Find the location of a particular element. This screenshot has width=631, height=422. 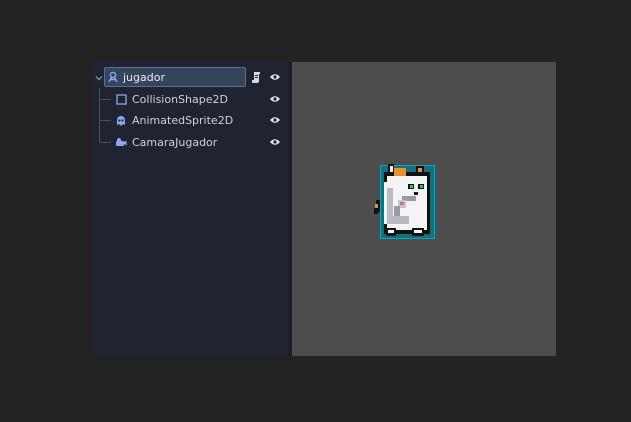

chevron-down-icon is located at coordinates (99, 78).